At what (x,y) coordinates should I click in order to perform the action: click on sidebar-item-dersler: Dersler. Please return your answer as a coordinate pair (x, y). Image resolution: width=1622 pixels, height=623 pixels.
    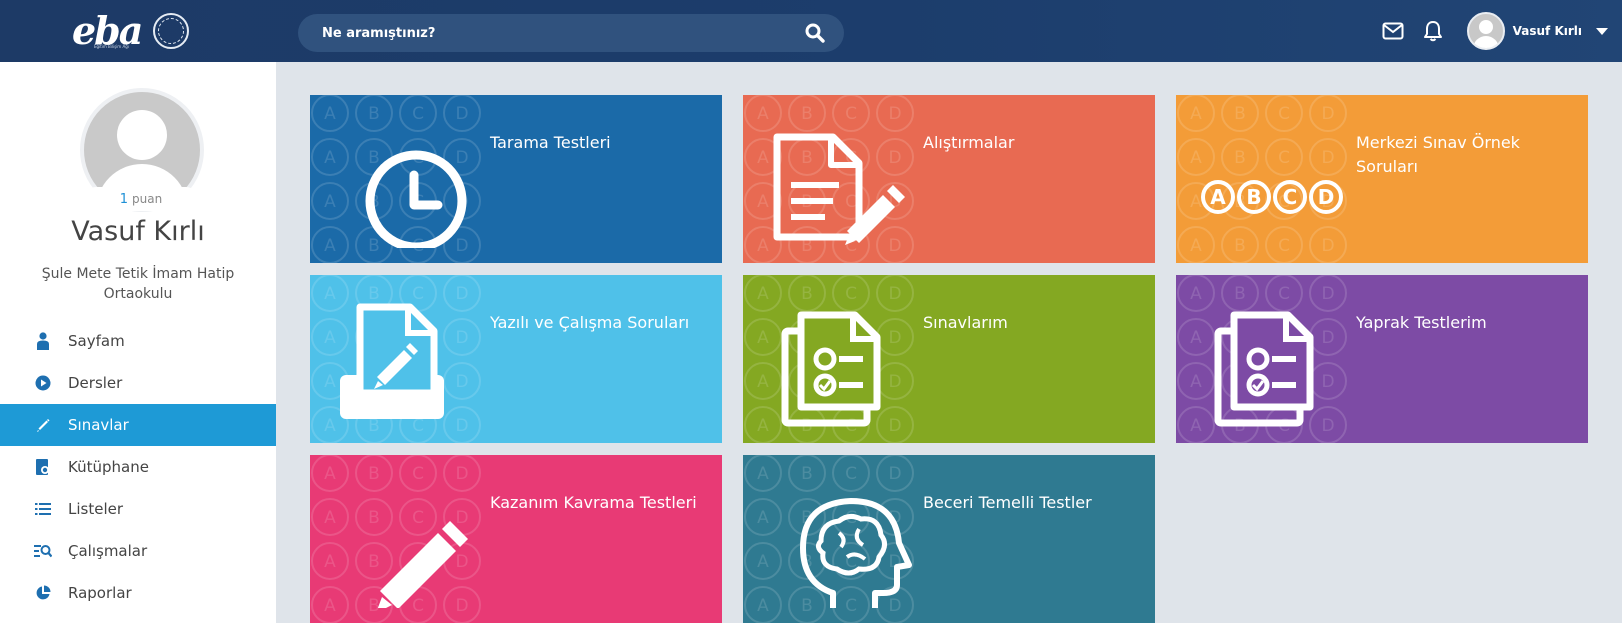
    Looking at the image, I should click on (138, 383).